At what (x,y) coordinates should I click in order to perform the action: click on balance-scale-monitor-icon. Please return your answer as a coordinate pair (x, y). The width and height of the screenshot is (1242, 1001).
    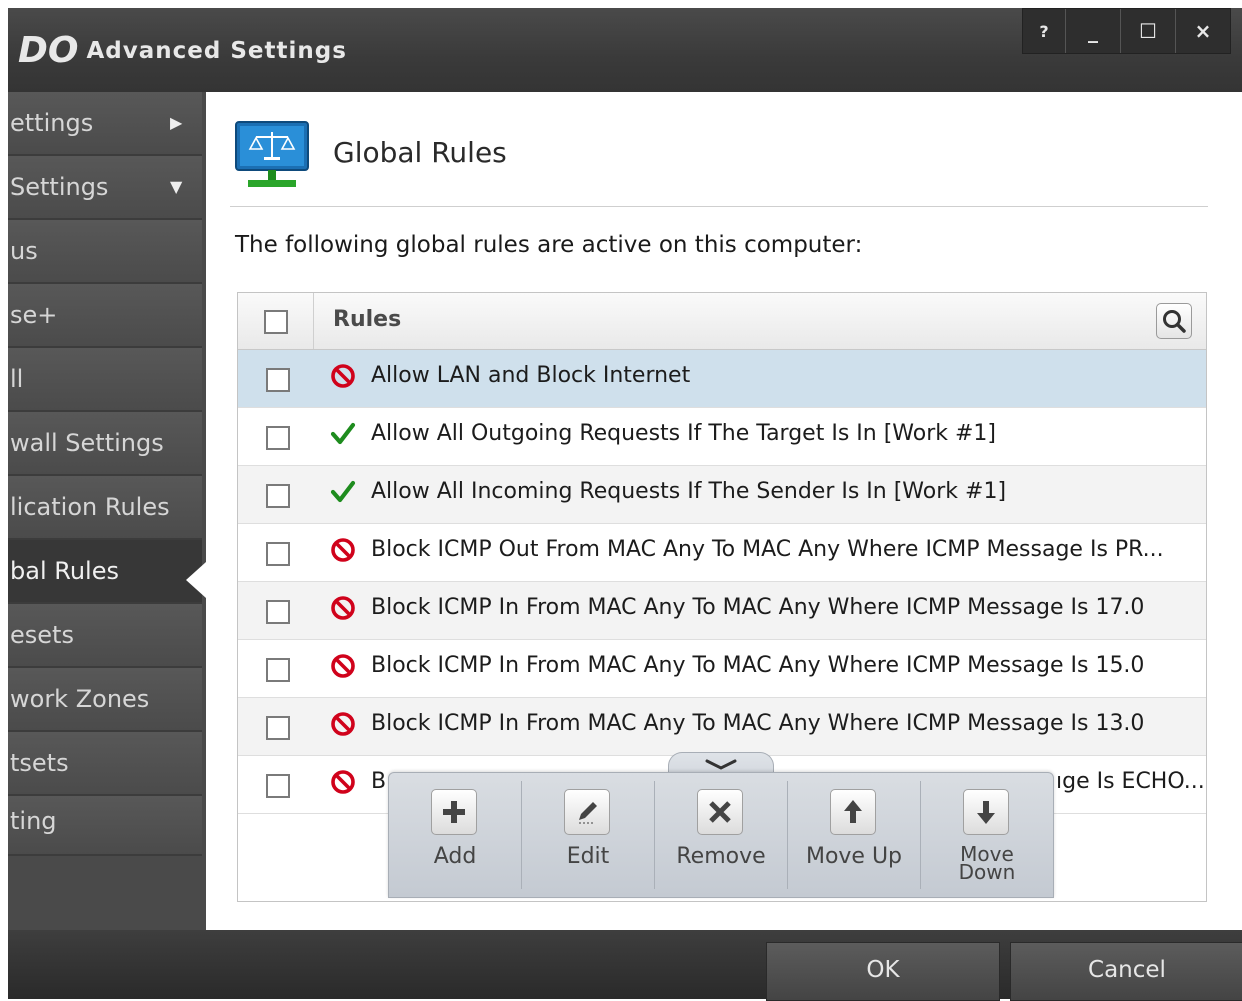
    Looking at the image, I should click on (272, 154).